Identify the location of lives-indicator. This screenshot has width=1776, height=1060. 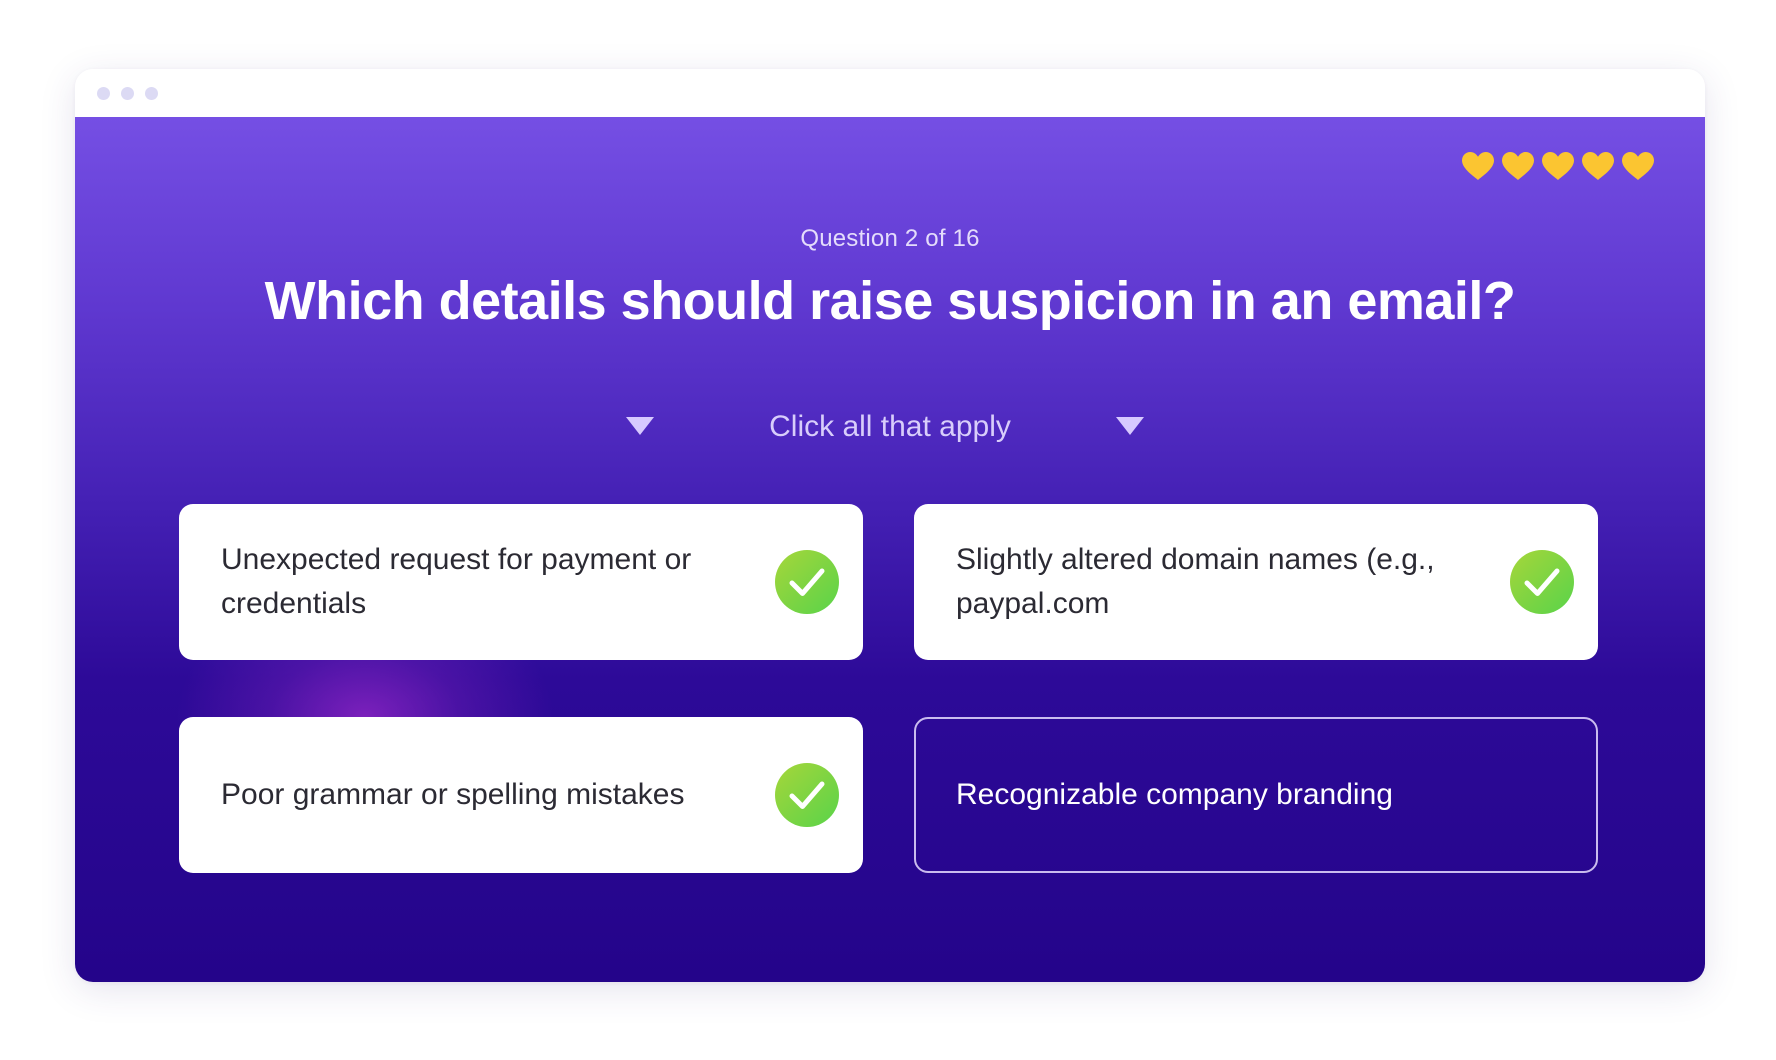
(1558, 166).